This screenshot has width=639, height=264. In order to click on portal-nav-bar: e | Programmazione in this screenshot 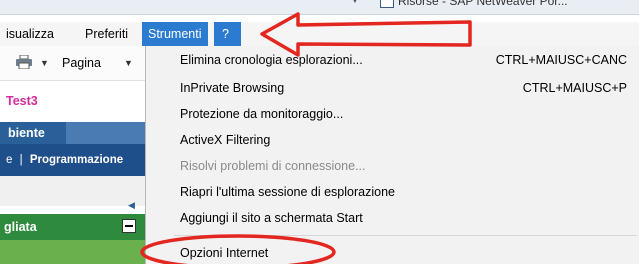, I will do `click(74, 160)`.